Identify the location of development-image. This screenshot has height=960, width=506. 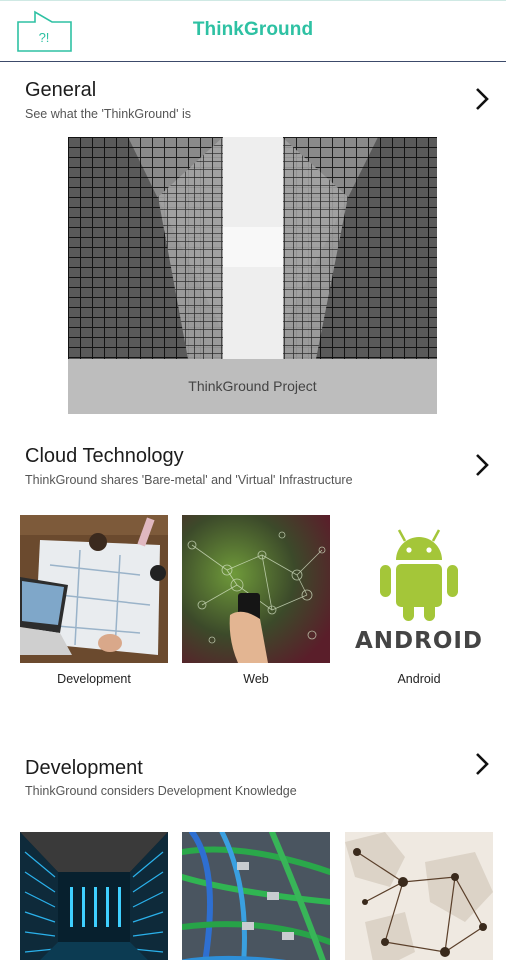
(94, 589).